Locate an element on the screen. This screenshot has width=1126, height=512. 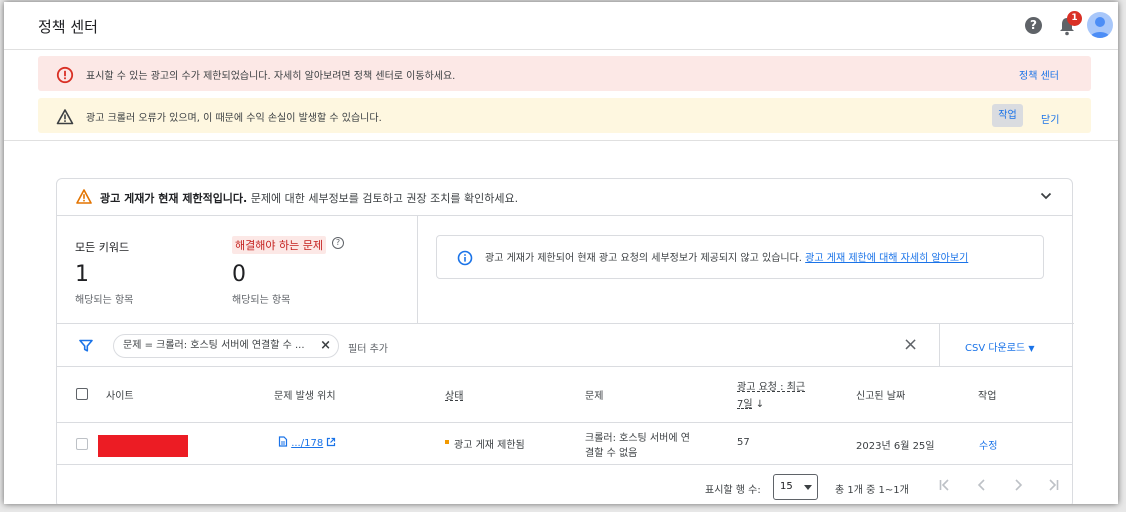
location-link: .../178 is located at coordinates (307, 442).